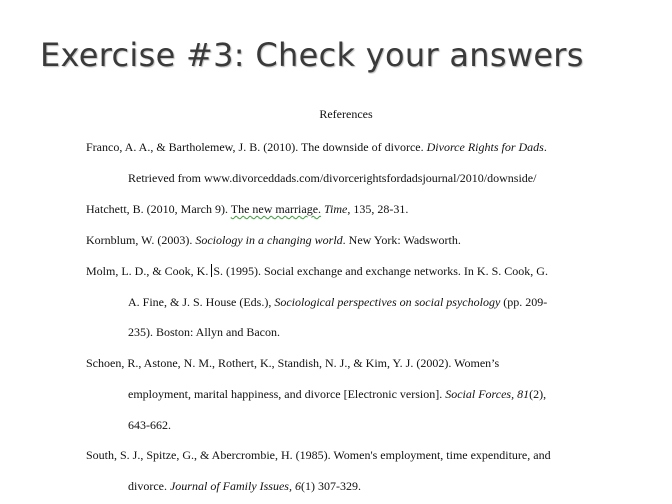  Describe the element at coordinates (346, 114) in the screenshot. I see `references-heading: References` at that location.